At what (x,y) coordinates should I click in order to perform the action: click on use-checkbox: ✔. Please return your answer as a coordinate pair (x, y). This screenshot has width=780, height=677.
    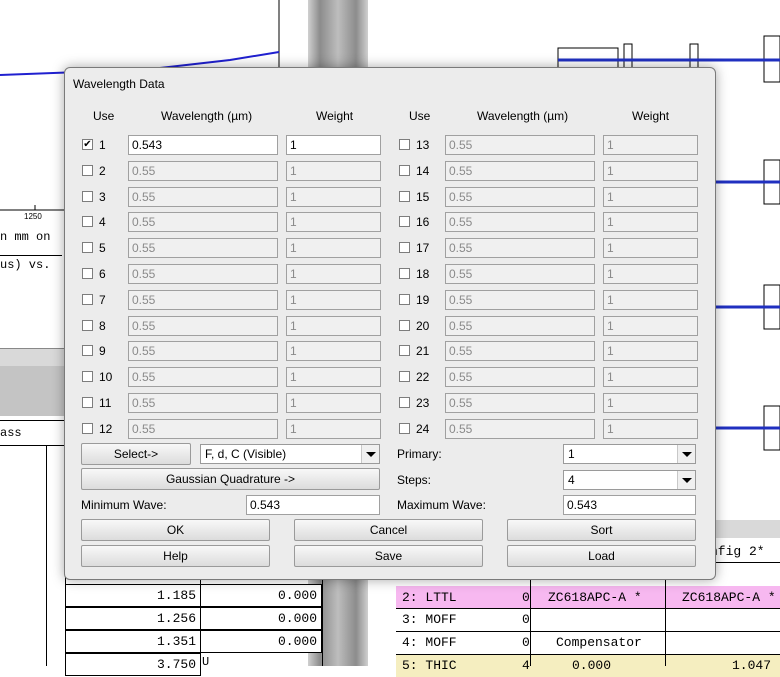
    Looking at the image, I should click on (87, 144).